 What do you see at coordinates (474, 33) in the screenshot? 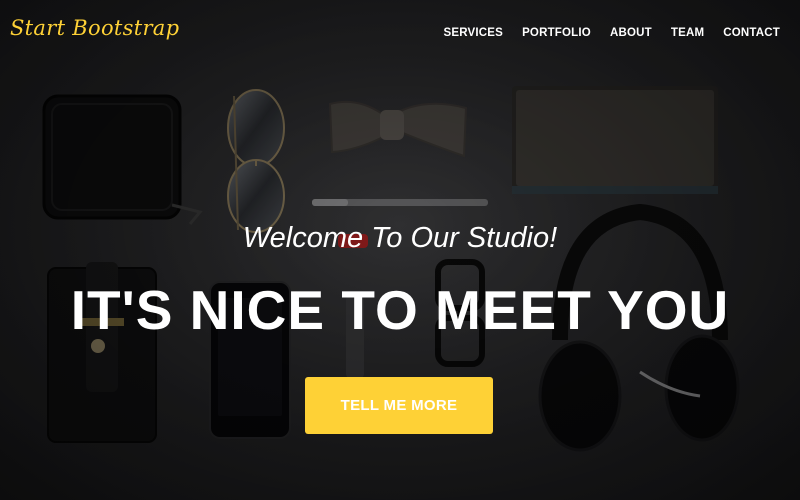
I see `nav-link-services: SERVICES` at bounding box center [474, 33].